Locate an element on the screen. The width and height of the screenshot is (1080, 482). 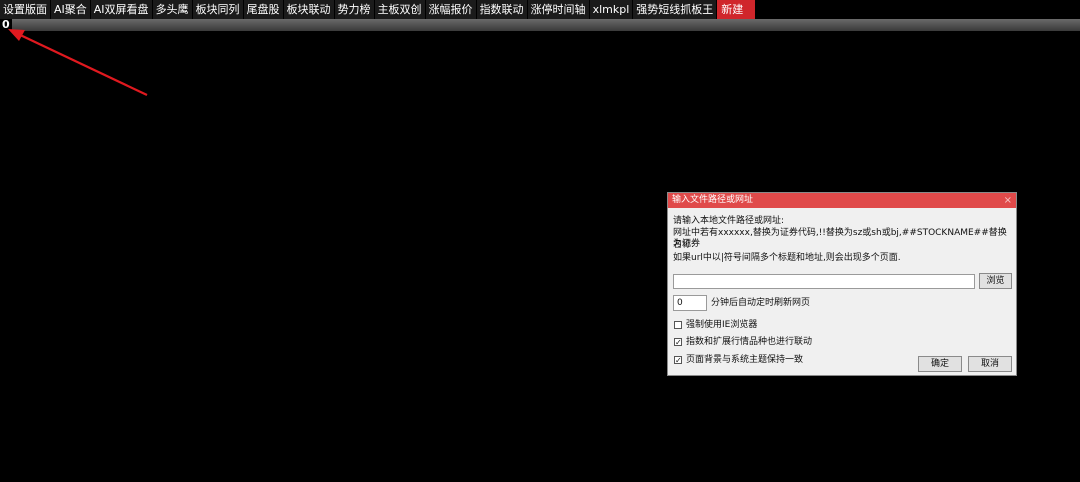
index-linkage-label: 指数和扩展行情品种也进行联动 is located at coordinates (749, 342).